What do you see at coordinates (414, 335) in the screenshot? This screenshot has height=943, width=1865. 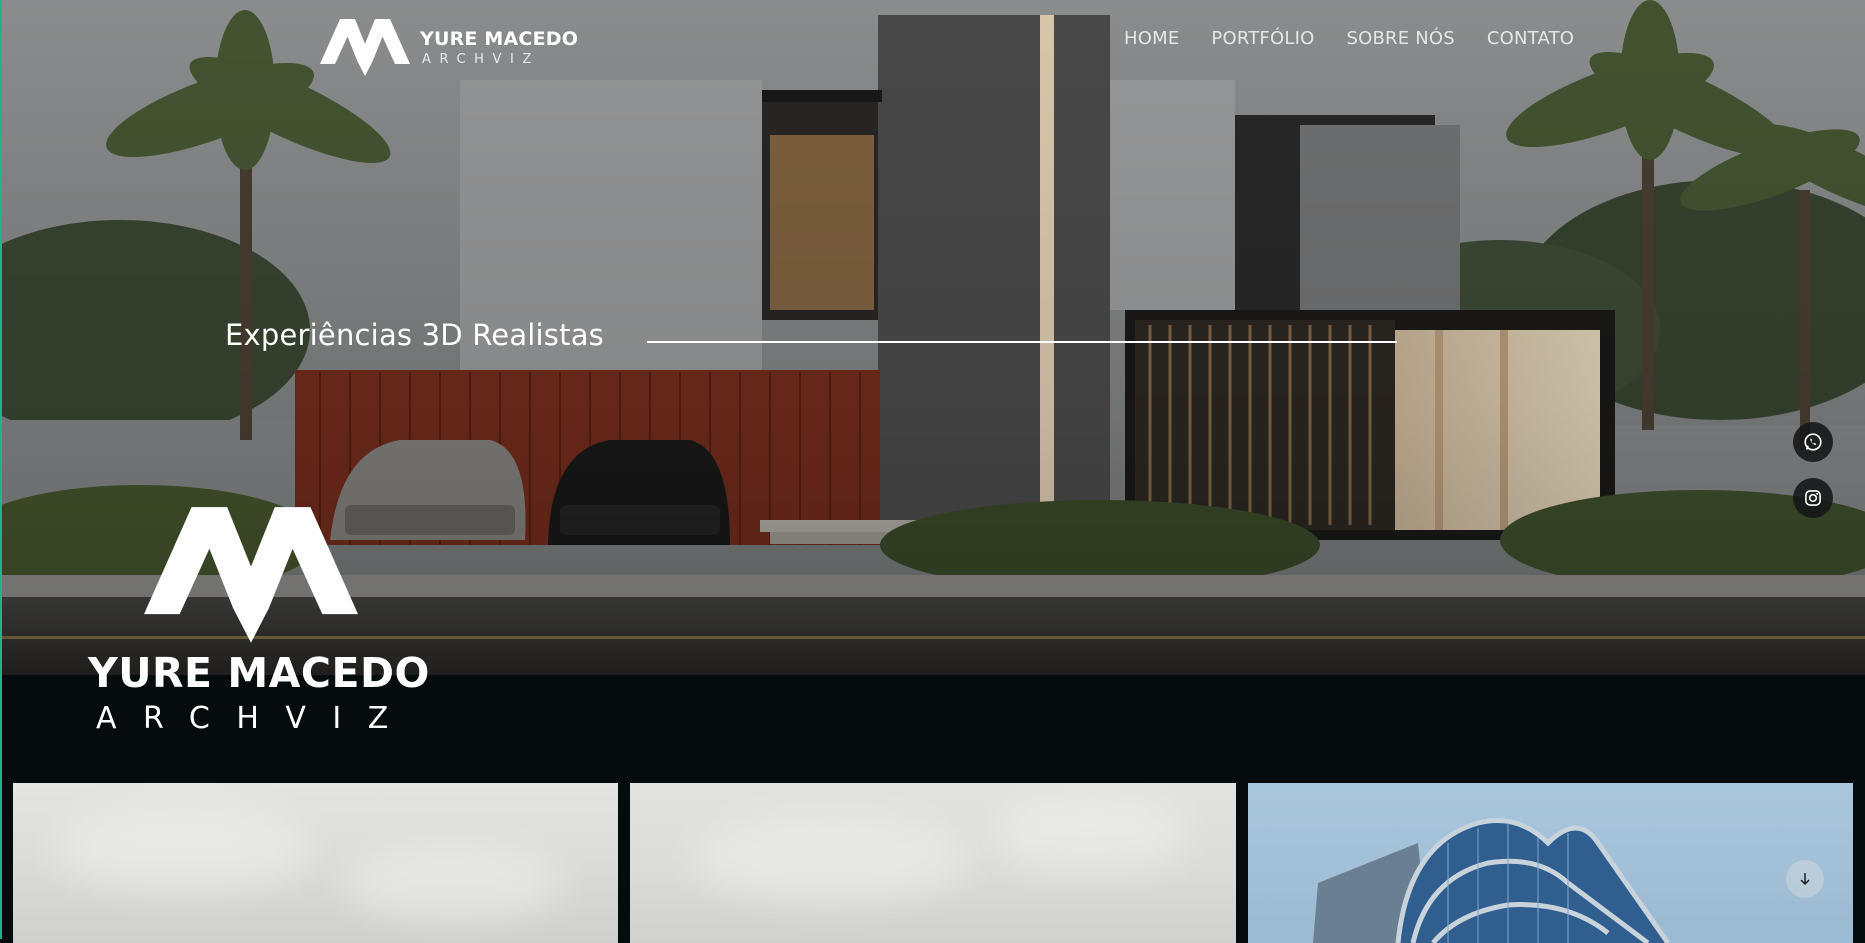 I see `hero-tagline: Experiências 3D Realistas` at bounding box center [414, 335].